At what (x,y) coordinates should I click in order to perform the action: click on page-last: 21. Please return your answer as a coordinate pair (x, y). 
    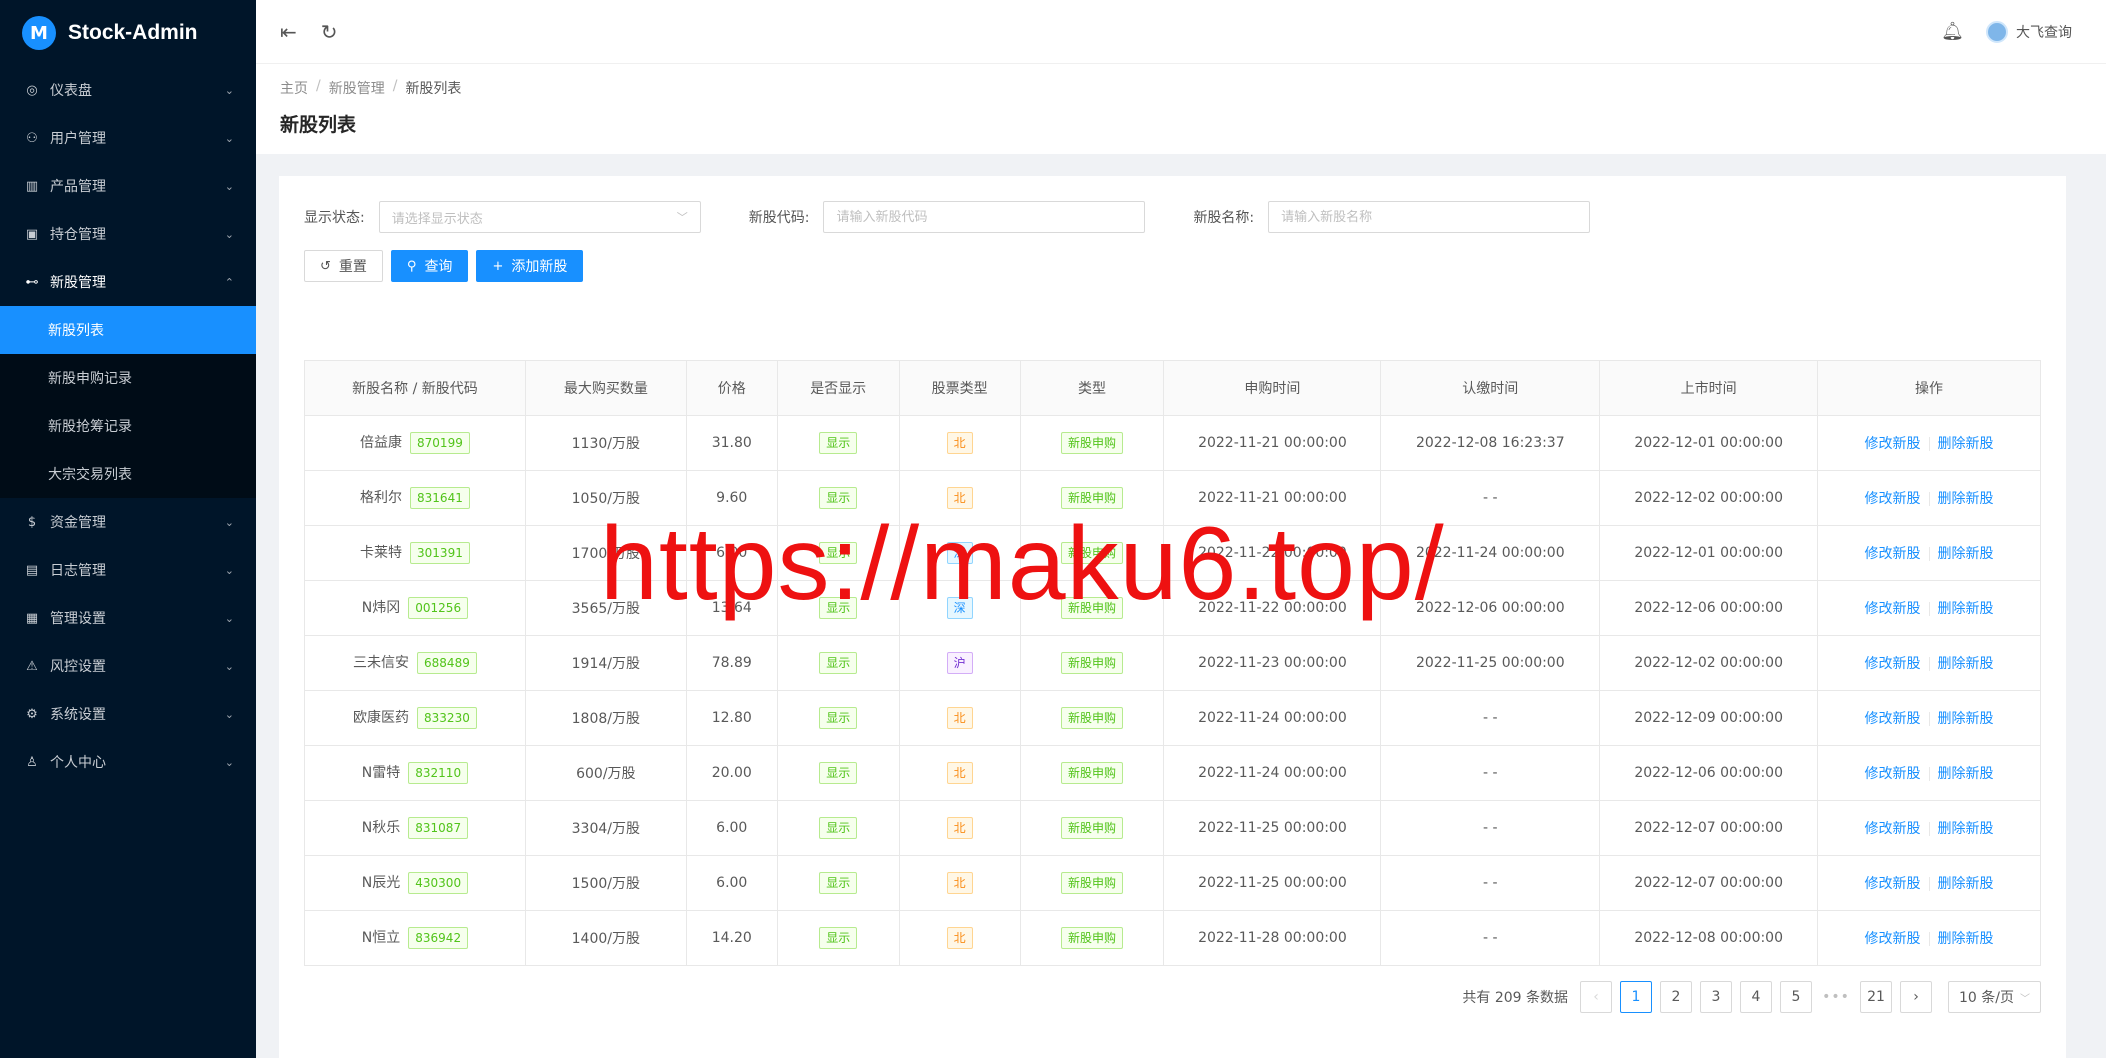
    Looking at the image, I should click on (1876, 997).